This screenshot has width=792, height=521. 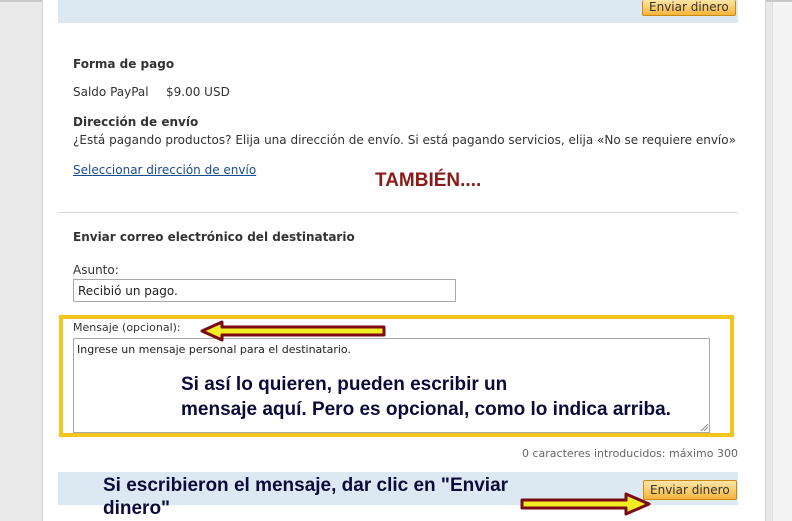 I want to click on arrow-left-icon, so click(x=293, y=331).